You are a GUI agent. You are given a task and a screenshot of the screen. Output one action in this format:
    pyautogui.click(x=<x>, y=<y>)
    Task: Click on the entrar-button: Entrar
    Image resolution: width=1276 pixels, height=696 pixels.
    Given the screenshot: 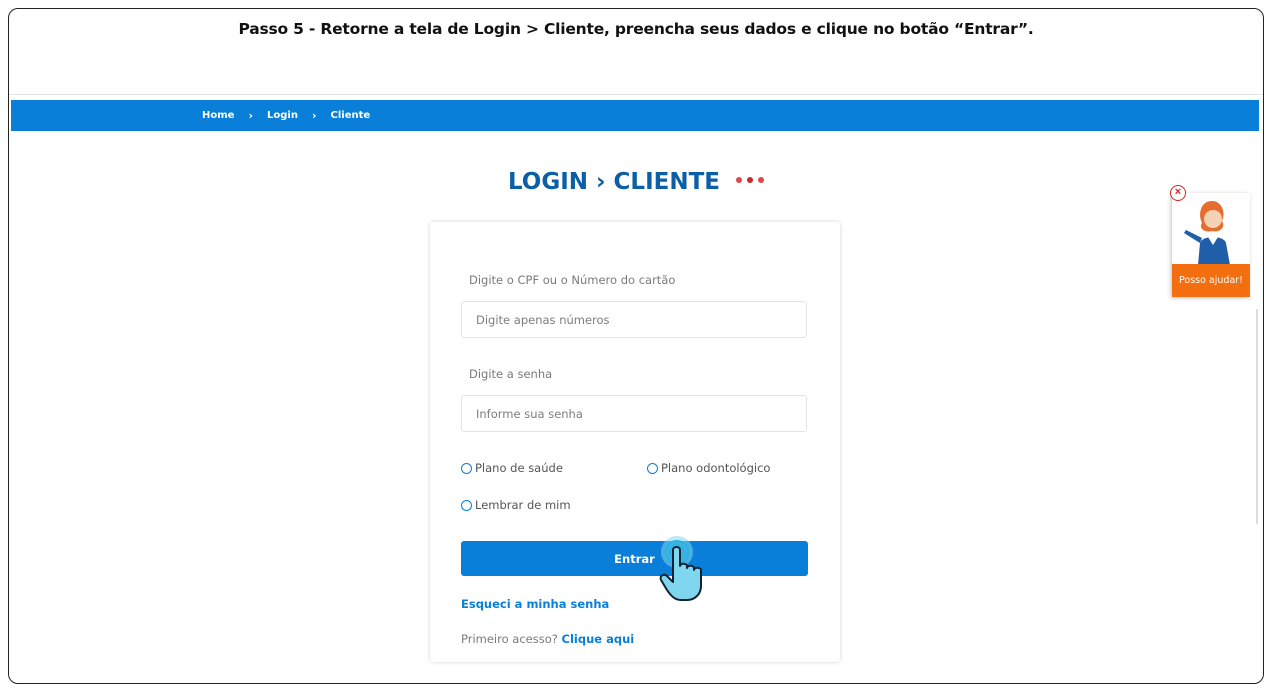 What is the action you would take?
    pyautogui.click(x=634, y=558)
    